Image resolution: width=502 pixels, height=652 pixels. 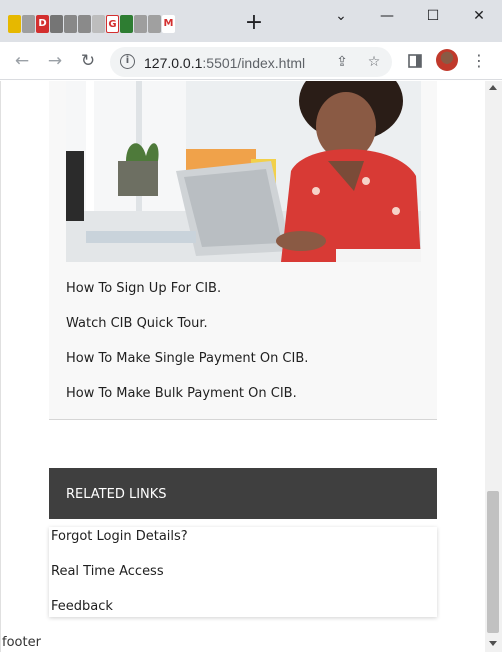 I want to click on profile-avatar, so click(x=447, y=60).